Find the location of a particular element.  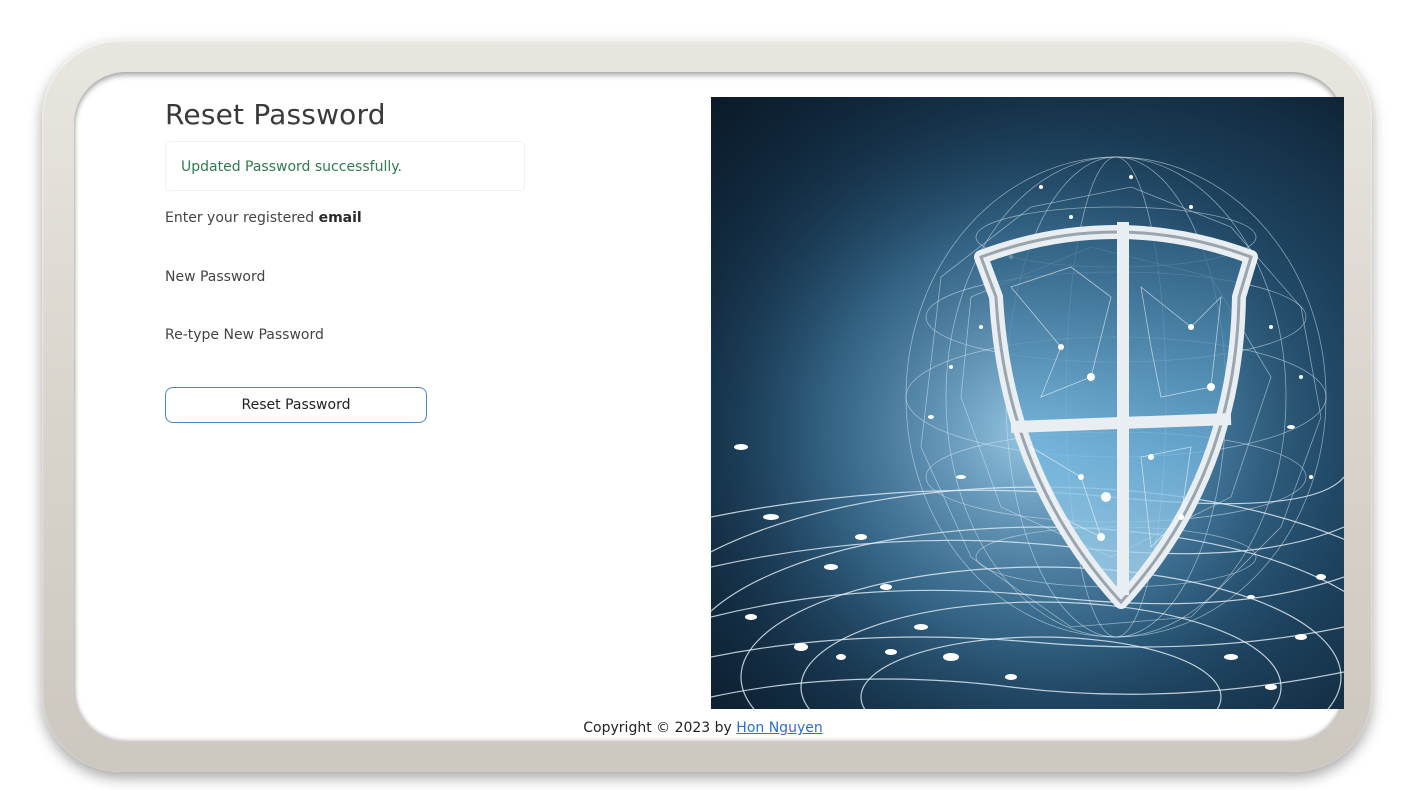

success-alert-text: Updated Password successfully. is located at coordinates (291, 167).